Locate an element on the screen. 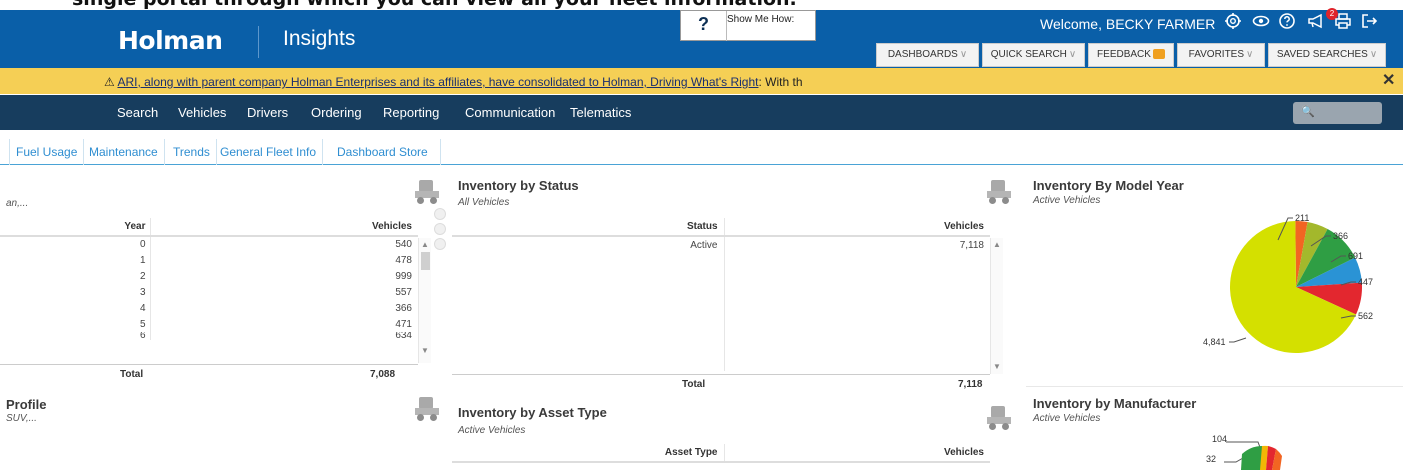  copy-icon is located at coordinates (440, 229).